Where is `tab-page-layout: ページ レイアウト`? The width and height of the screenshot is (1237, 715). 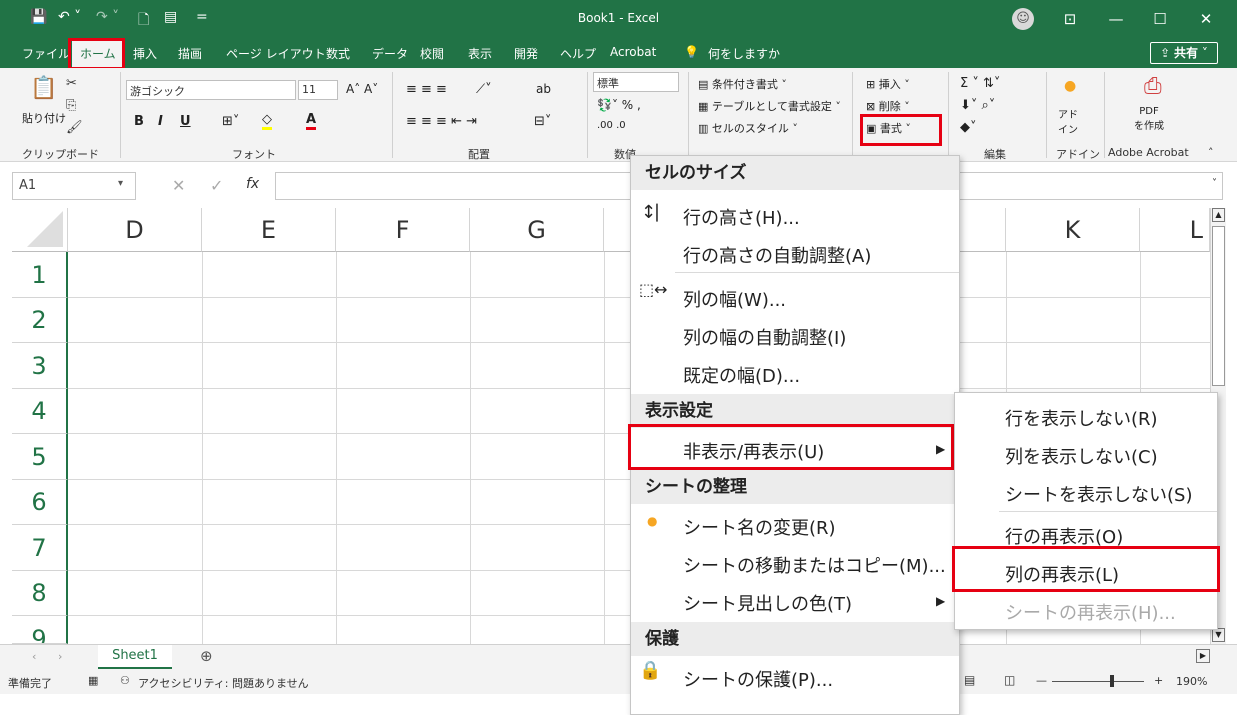 tab-page-layout: ページ レイアウト is located at coordinates (276, 54).